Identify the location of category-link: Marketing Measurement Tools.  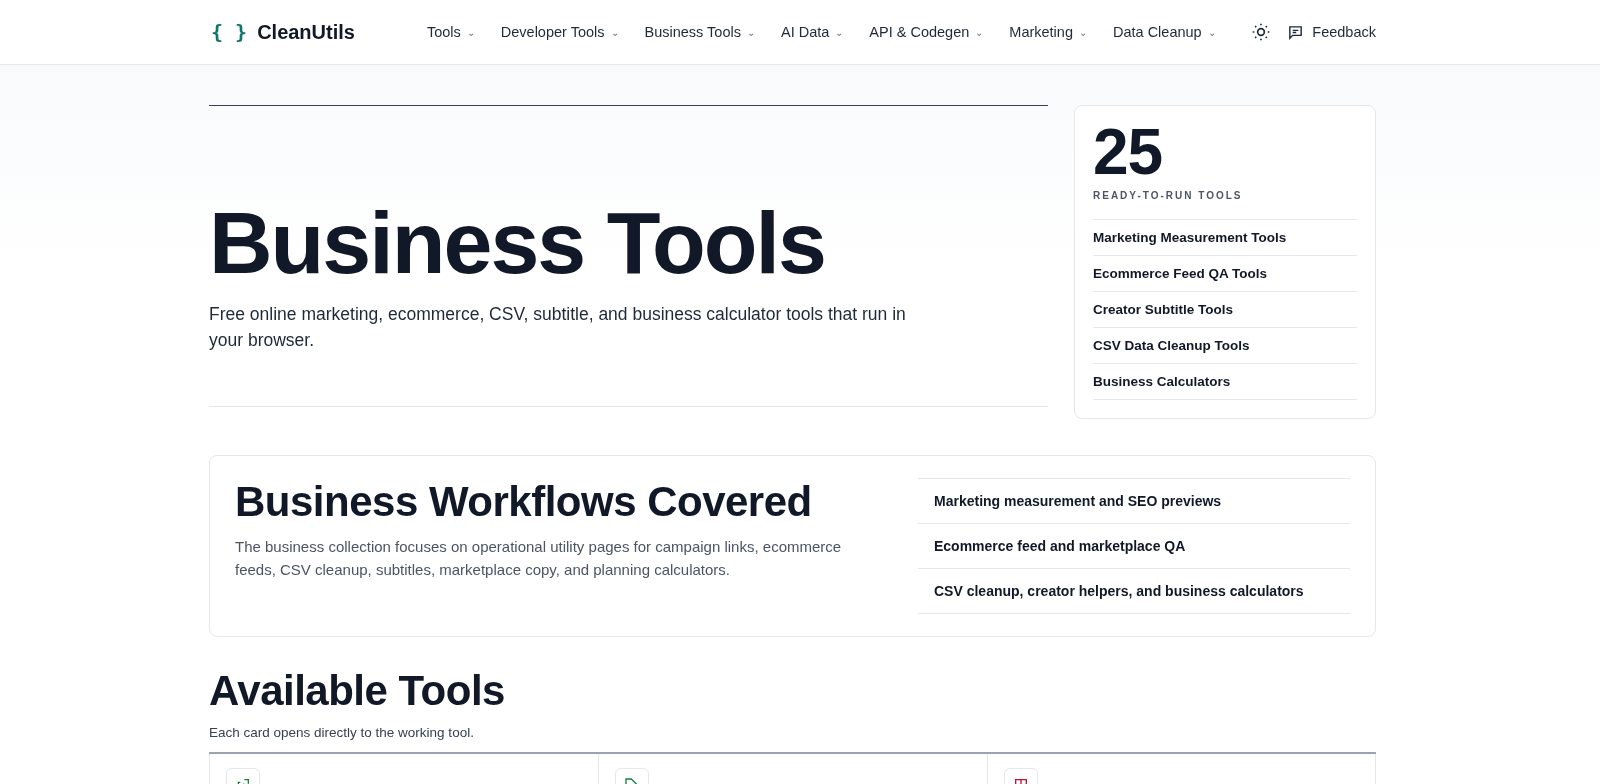
(1225, 237).